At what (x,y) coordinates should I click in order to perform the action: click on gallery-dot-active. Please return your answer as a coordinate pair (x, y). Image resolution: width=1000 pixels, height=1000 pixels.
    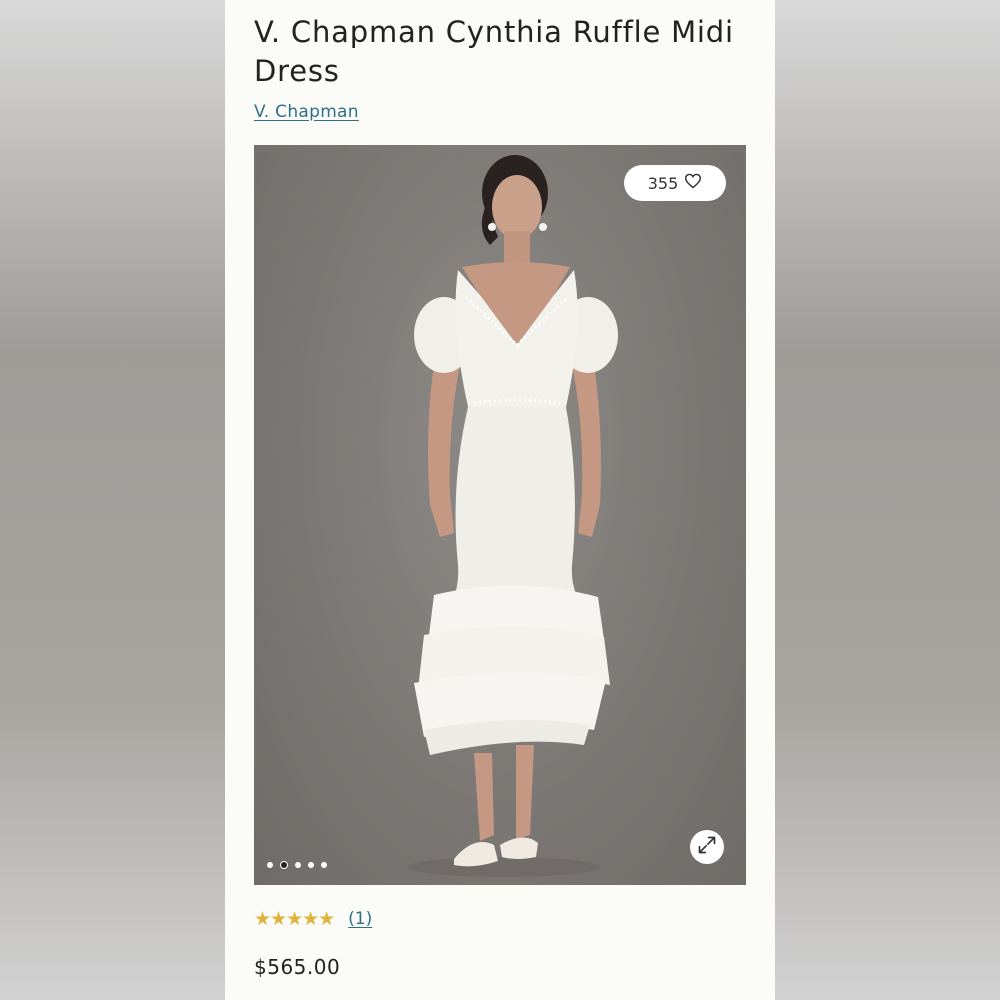
    Looking at the image, I should click on (284, 865).